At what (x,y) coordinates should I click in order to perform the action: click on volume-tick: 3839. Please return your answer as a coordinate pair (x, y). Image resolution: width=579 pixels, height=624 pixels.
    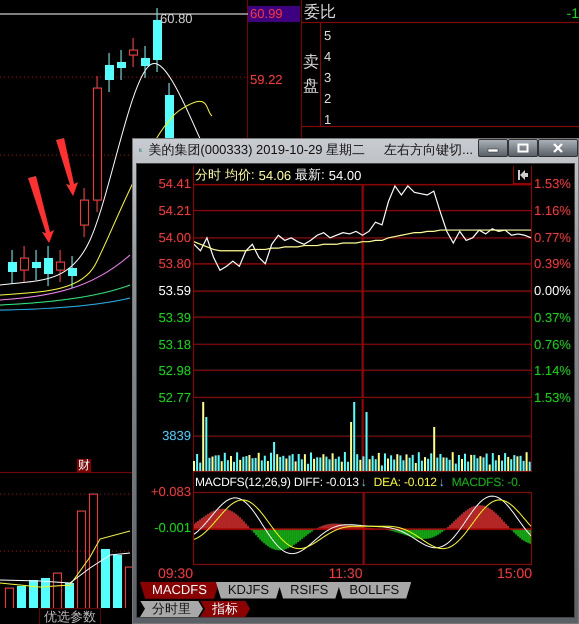
    Looking at the image, I should click on (176, 436).